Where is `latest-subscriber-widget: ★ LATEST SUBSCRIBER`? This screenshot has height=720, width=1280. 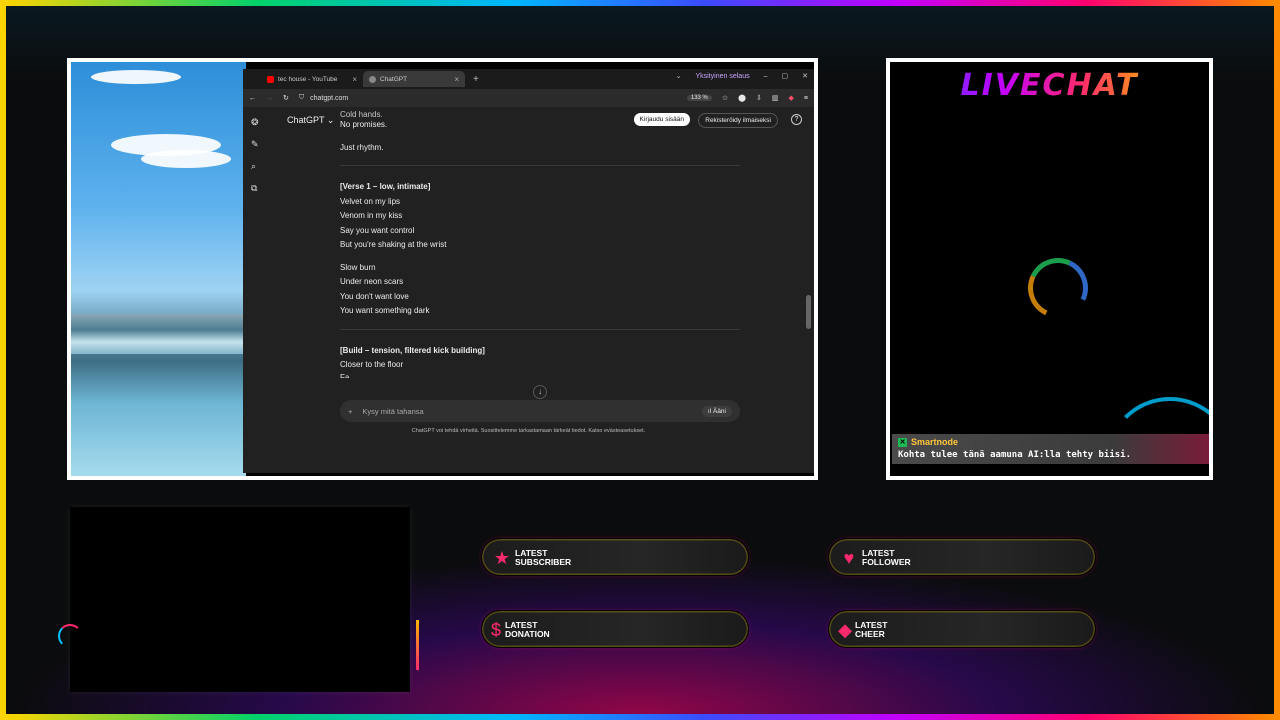
latest-subscriber-widget: ★ LATEST SUBSCRIBER is located at coordinates (615, 557).